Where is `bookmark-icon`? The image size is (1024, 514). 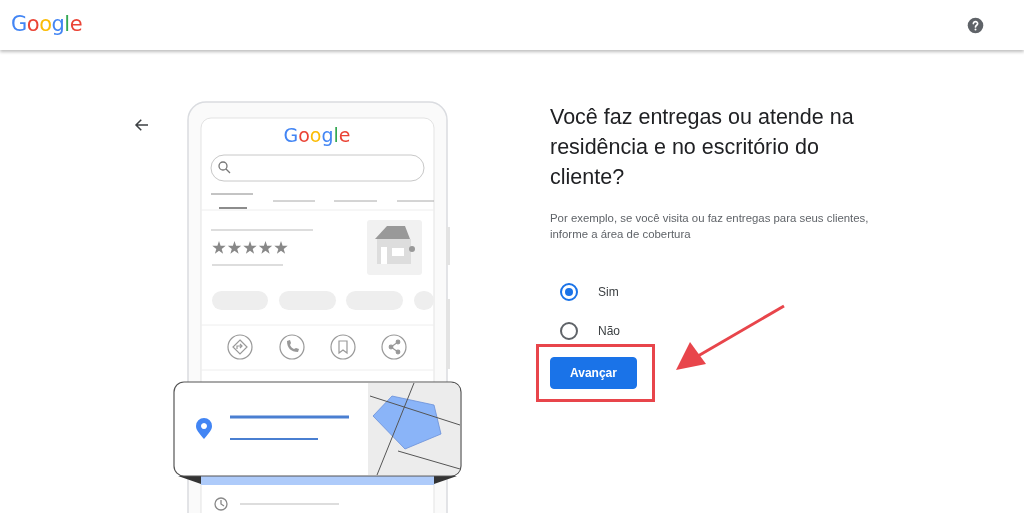 bookmark-icon is located at coordinates (343, 347).